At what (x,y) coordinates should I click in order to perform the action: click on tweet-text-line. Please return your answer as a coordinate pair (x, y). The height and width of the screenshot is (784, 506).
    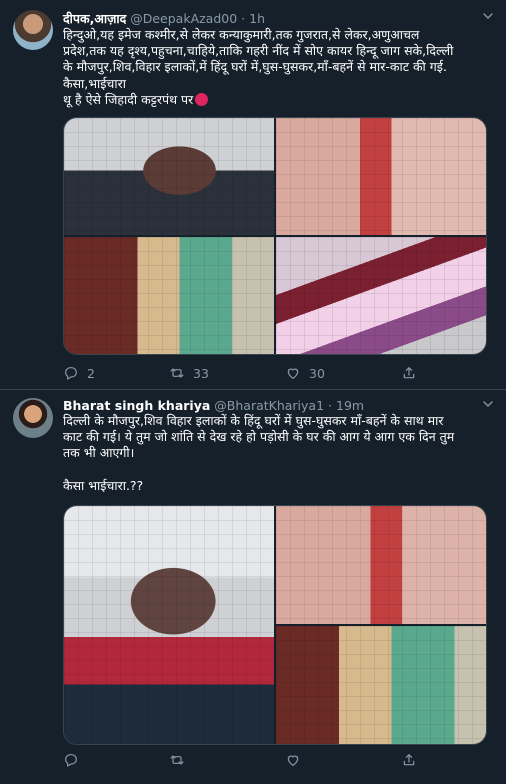
    Looking at the image, I should click on (277, 470).